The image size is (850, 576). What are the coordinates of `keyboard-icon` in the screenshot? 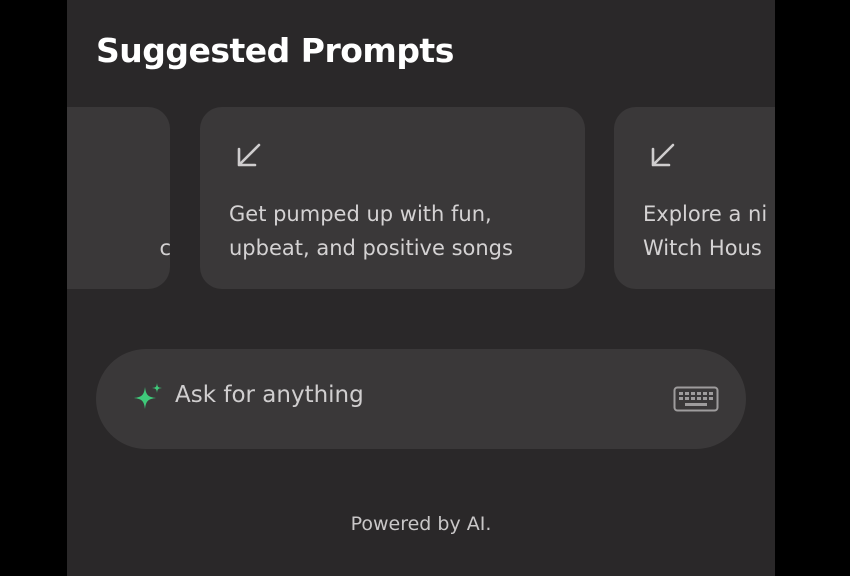 It's located at (696, 399).